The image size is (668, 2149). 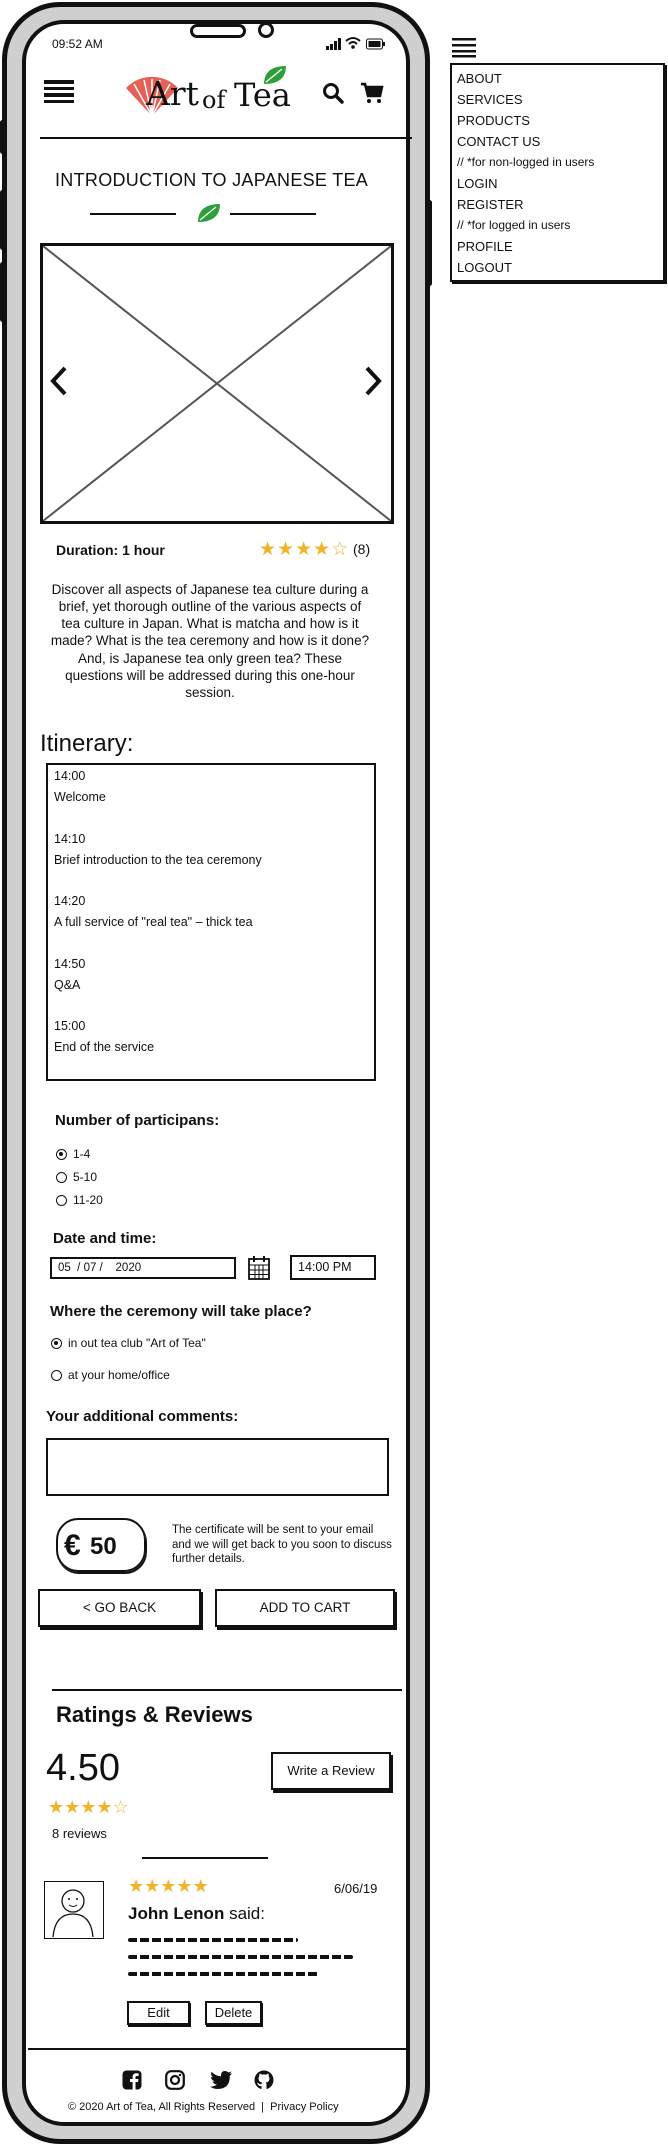 What do you see at coordinates (59, 94) in the screenshot?
I see `hamburger-menu-icon` at bounding box center [59, 94].